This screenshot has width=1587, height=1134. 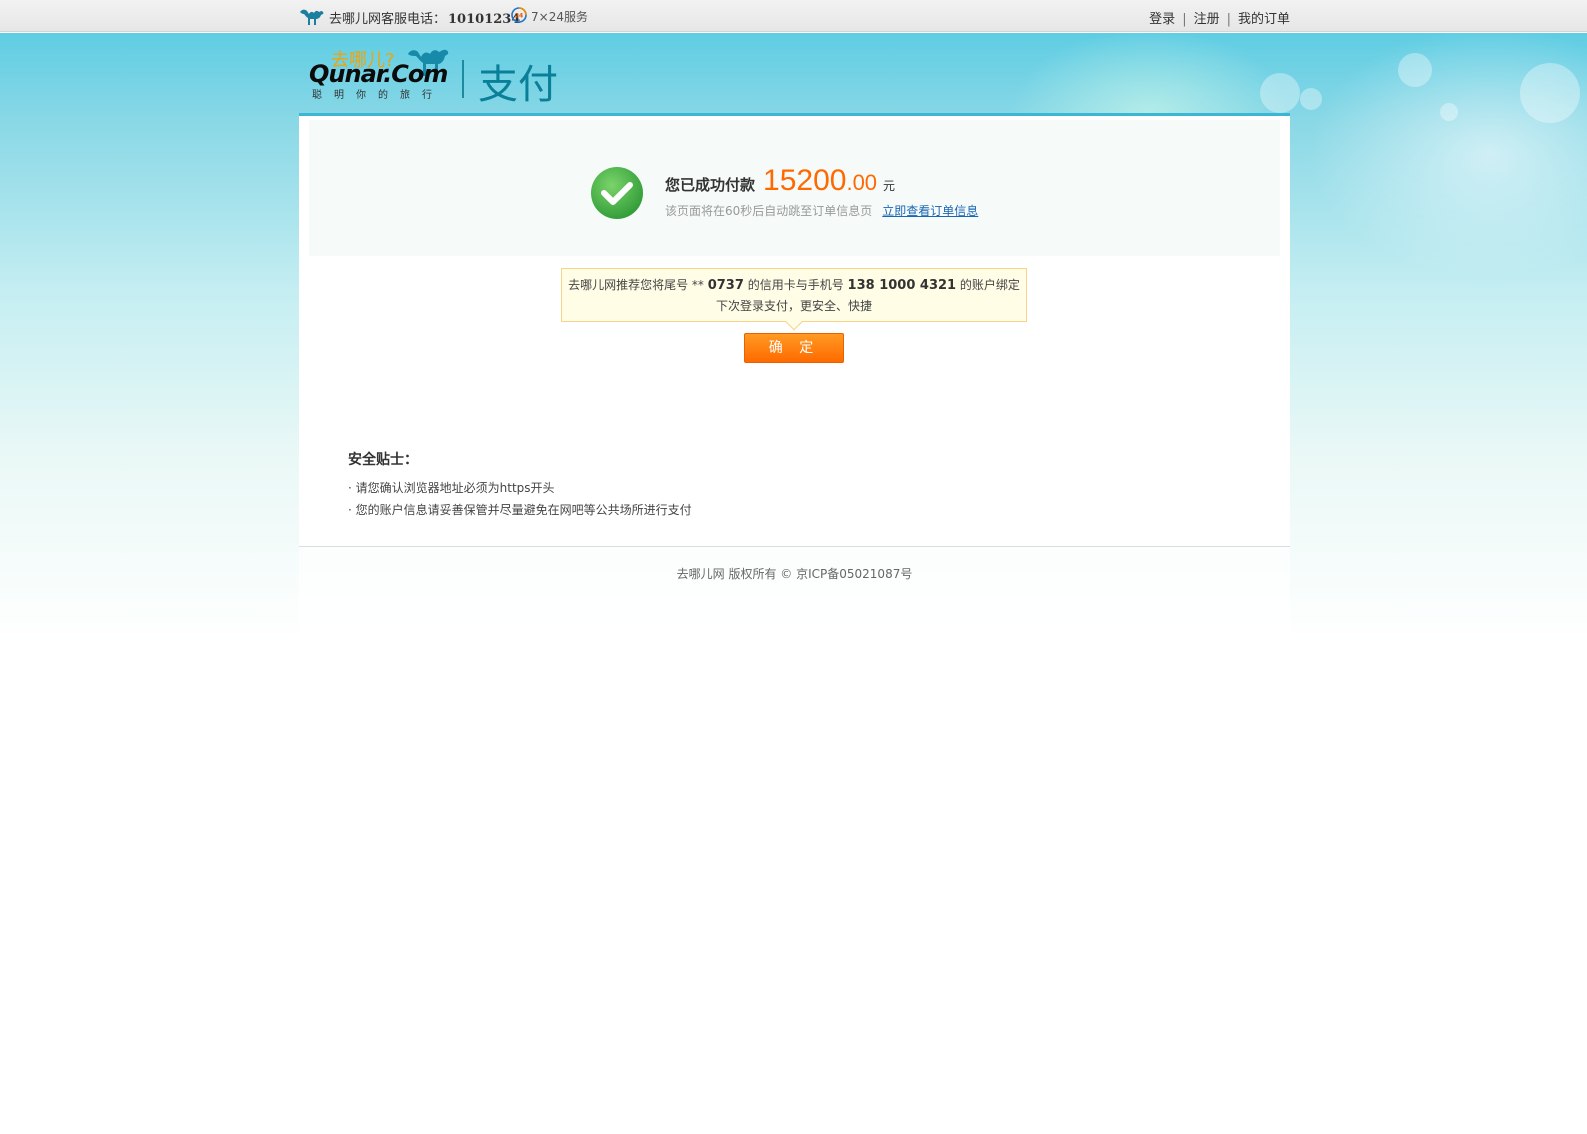 What do you see at coordinates (862, 182) in the screenshot?
I see `amount-decimal: .00` at bounding box center [862, 182].